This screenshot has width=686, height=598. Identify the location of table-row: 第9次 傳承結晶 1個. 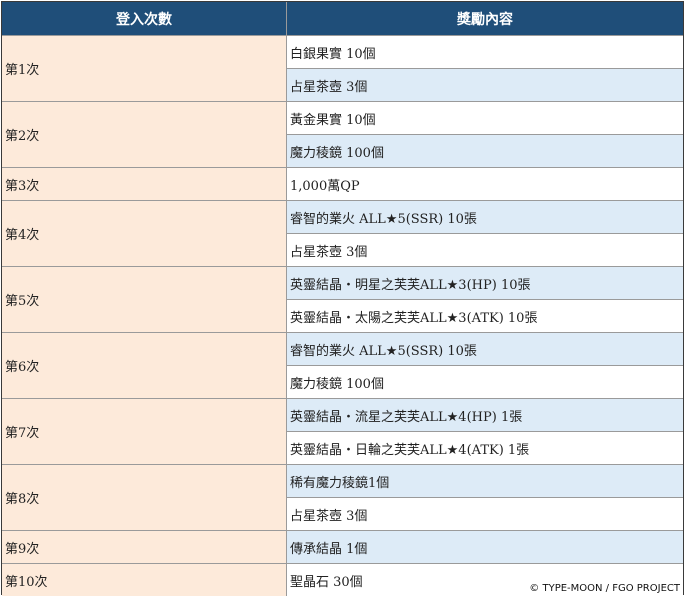
(342, 547).